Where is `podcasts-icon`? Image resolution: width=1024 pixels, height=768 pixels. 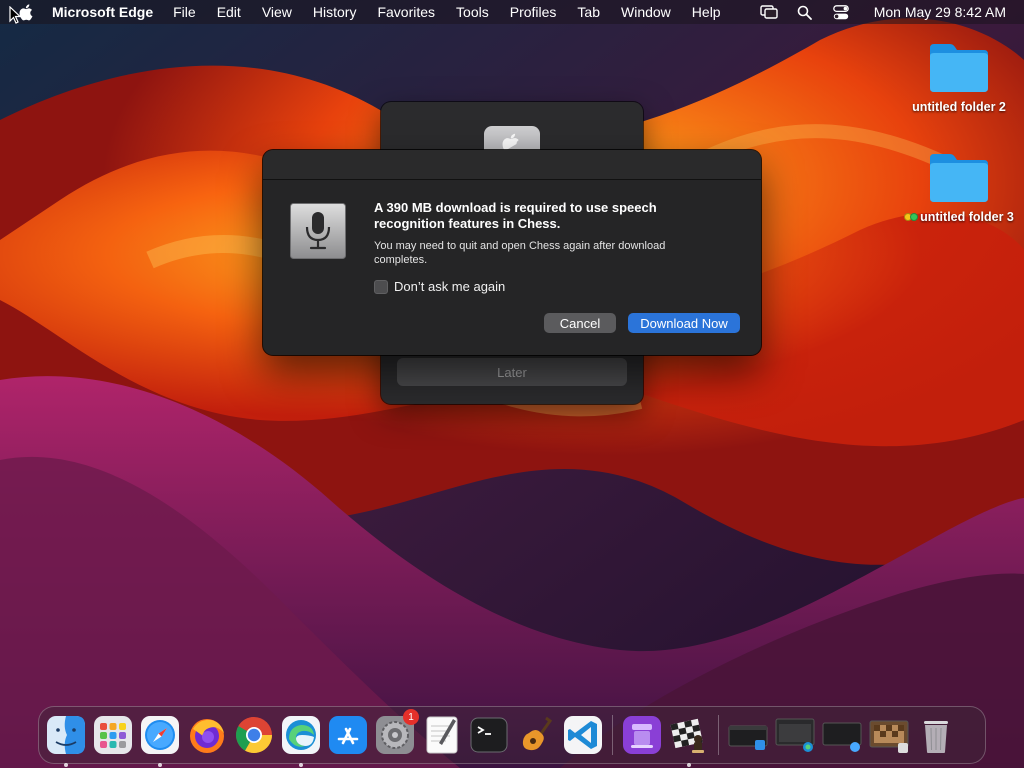 podcasts-icon is located at coordinates (642, 735).